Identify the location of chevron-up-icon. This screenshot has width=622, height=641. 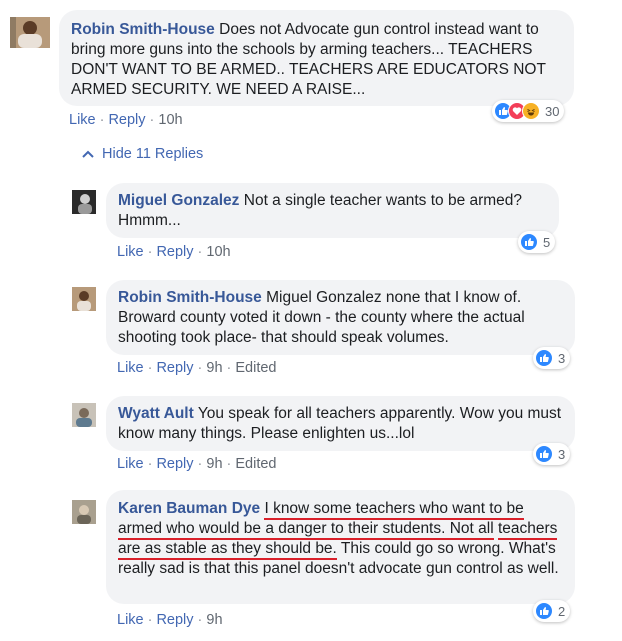
(88, 154).